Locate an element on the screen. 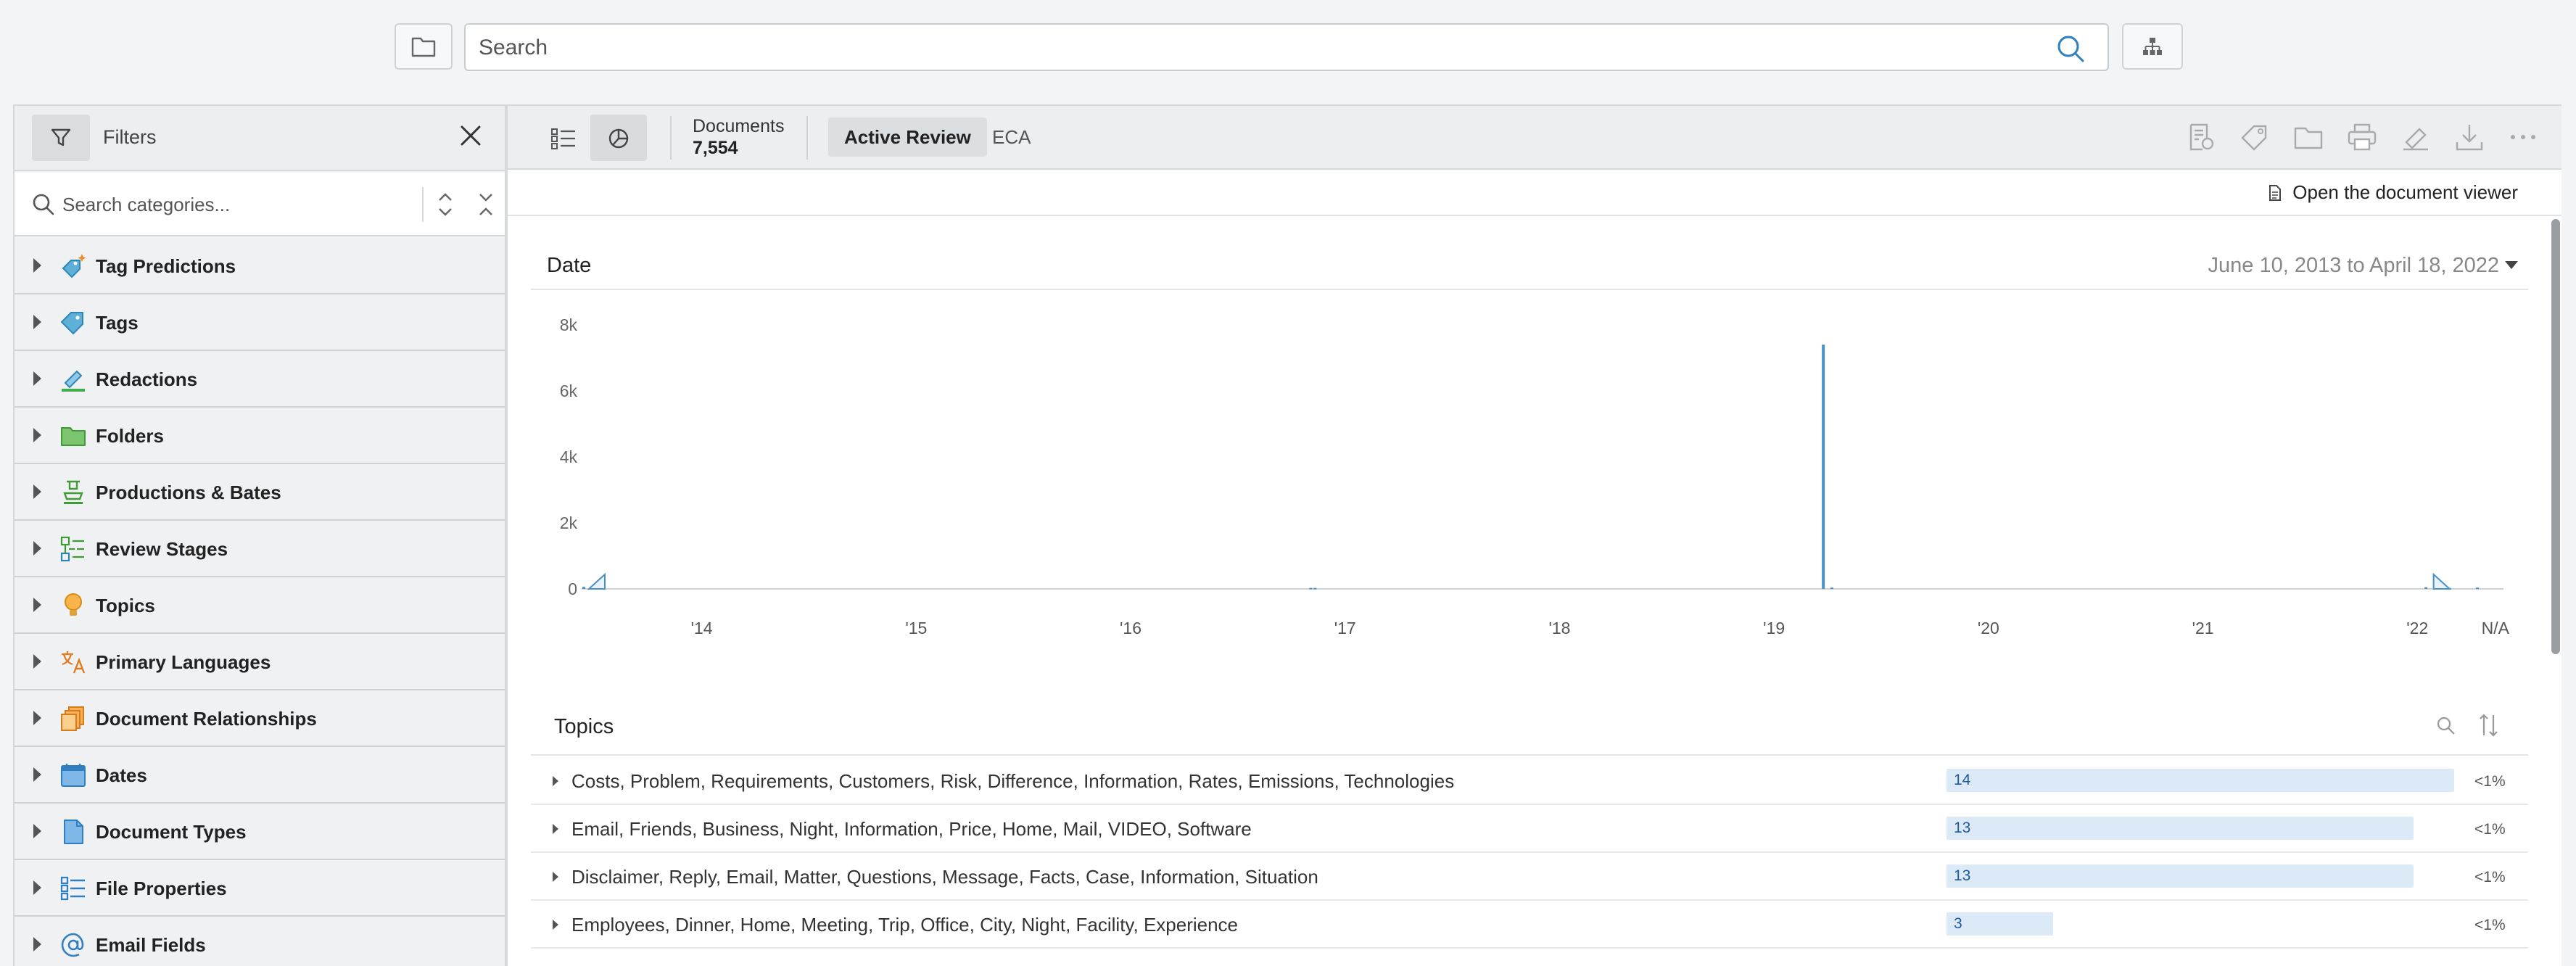 This screenshot has width=2576, height=966. lightbulb-icon is located at coordinates (73, 604).